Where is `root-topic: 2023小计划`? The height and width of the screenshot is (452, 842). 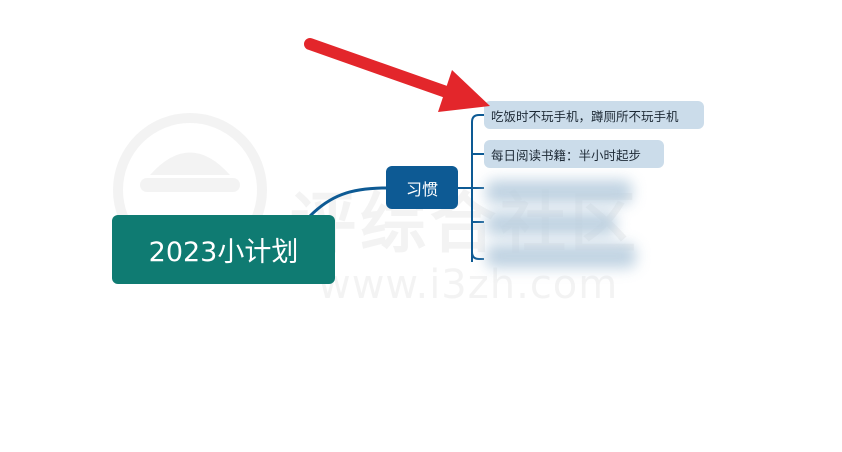 root-topic: 2023小计划 is located at coordinates (223, 249).